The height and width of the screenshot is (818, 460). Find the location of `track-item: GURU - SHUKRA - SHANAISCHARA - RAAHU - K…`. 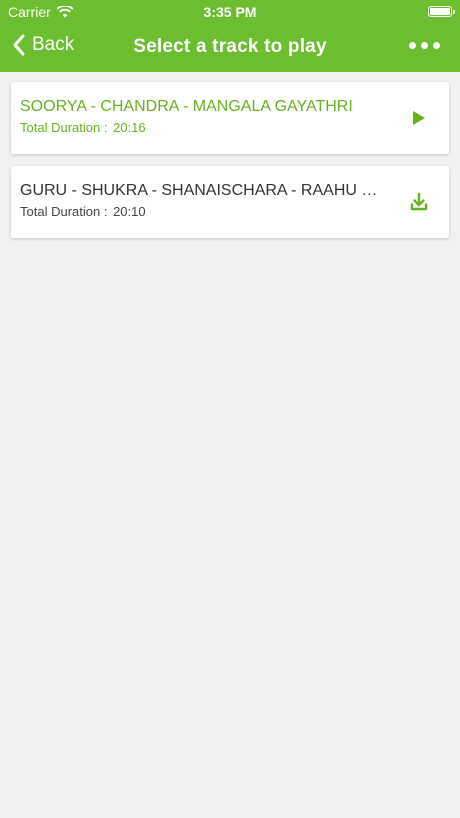

track-item: GURU - SHUKRA - SHANAISCHARA - RAAHU - K… is located at coordinates (230, 202).